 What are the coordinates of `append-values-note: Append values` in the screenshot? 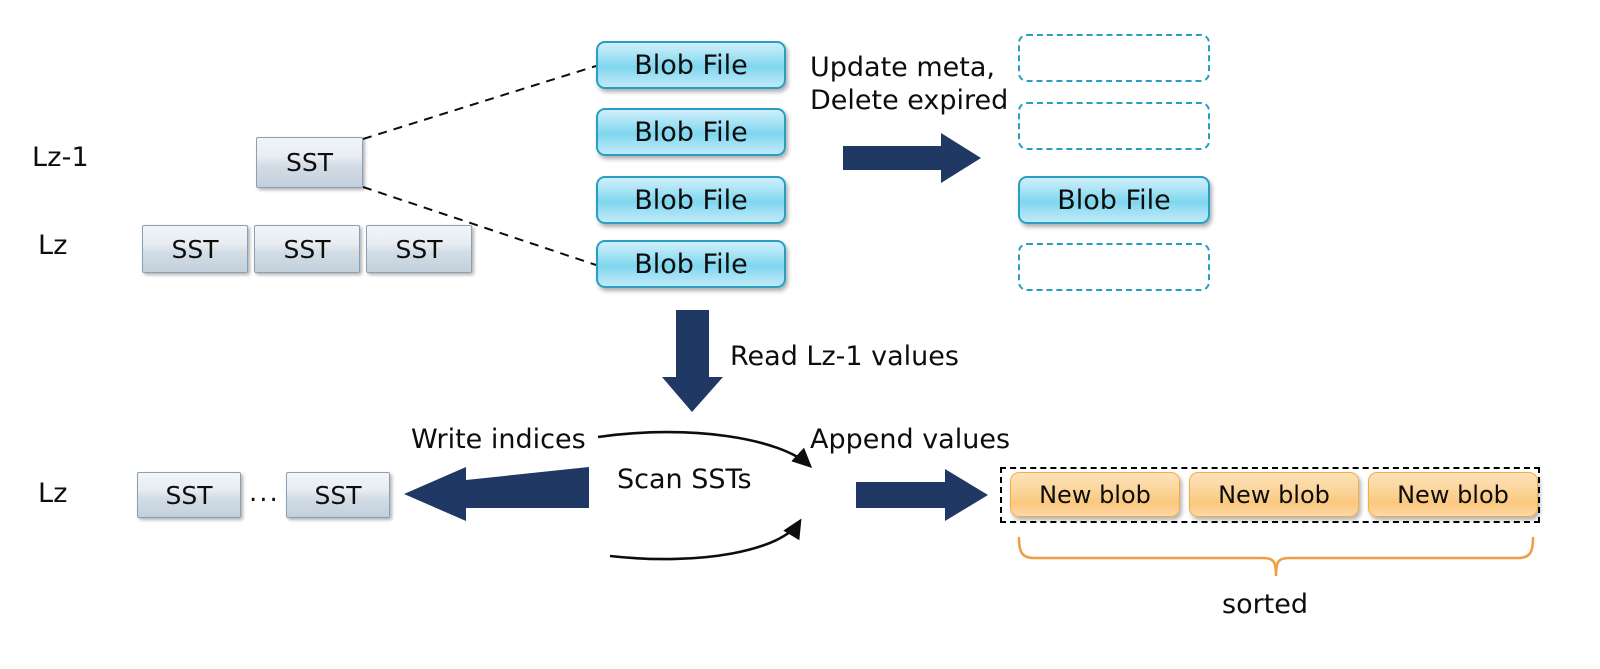 It's located at (910, 439).